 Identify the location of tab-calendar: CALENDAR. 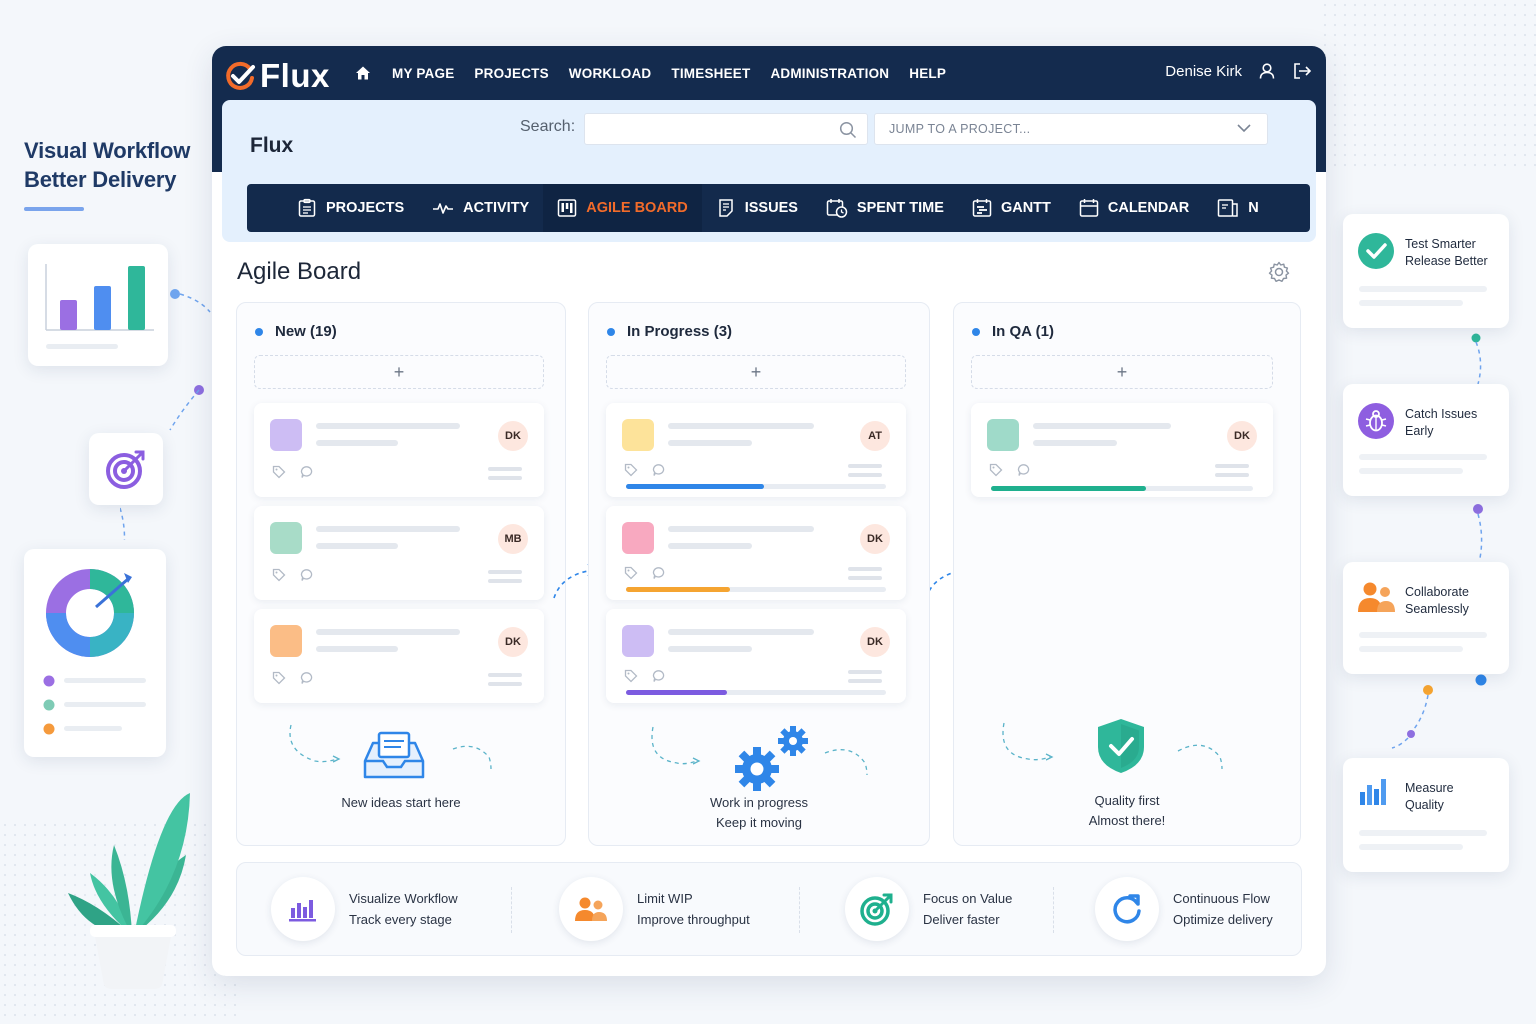
(1134, 208).